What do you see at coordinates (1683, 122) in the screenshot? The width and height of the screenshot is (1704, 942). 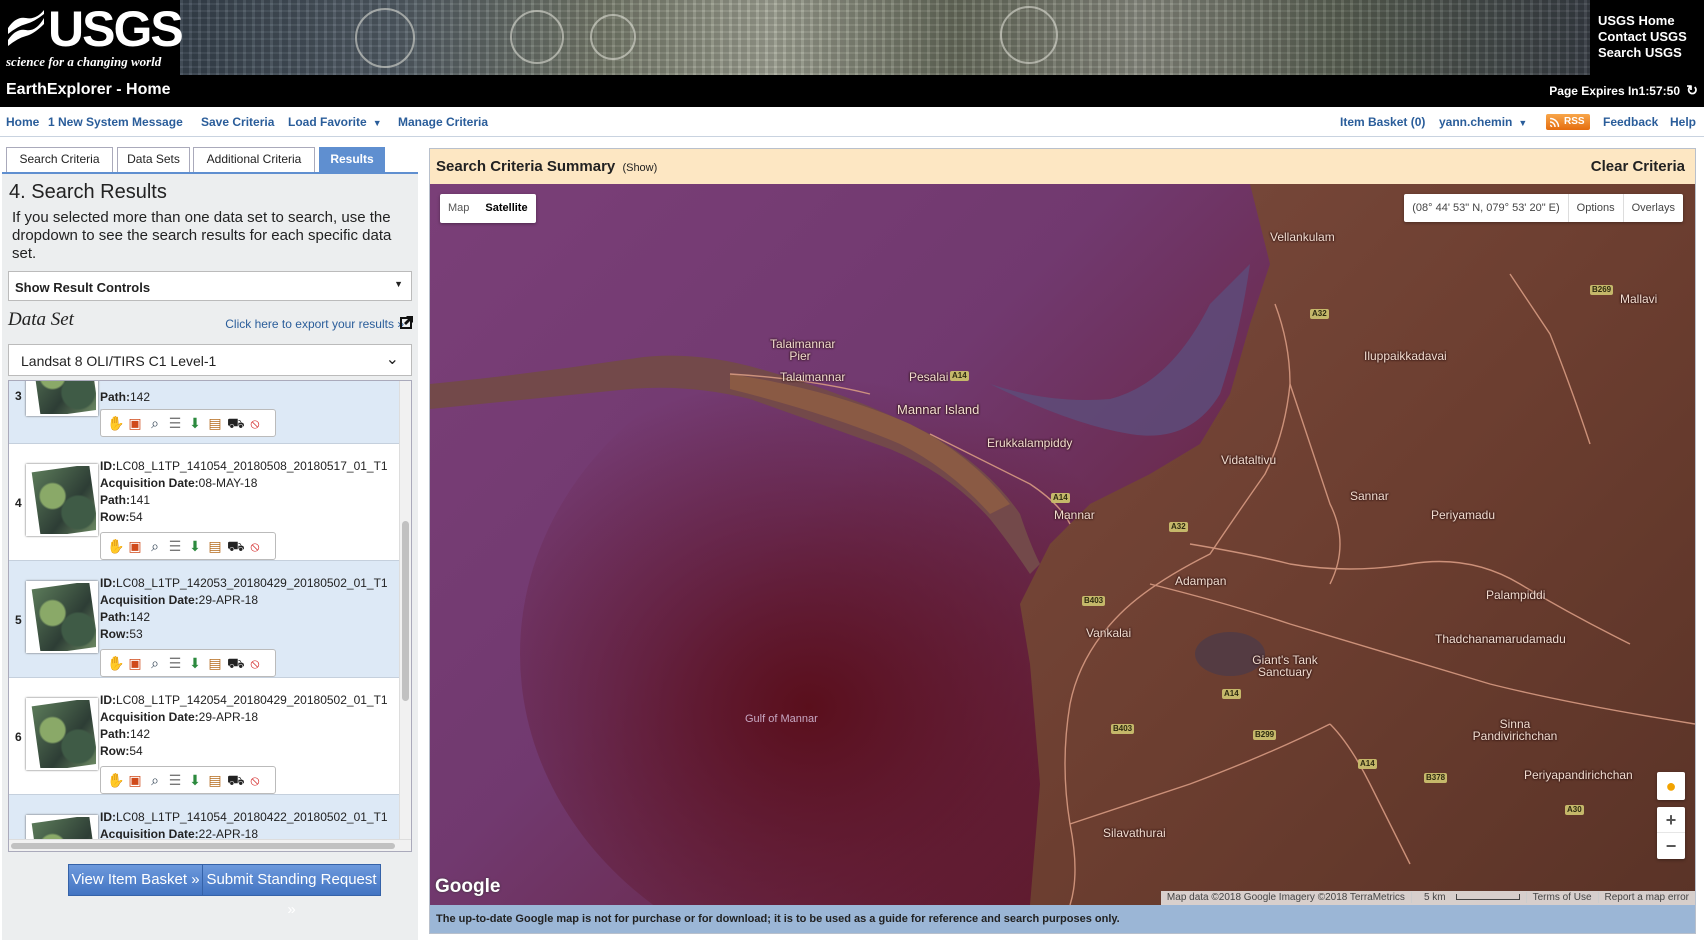 I see `nav-help: Help` at bounding box center [1683, 122].